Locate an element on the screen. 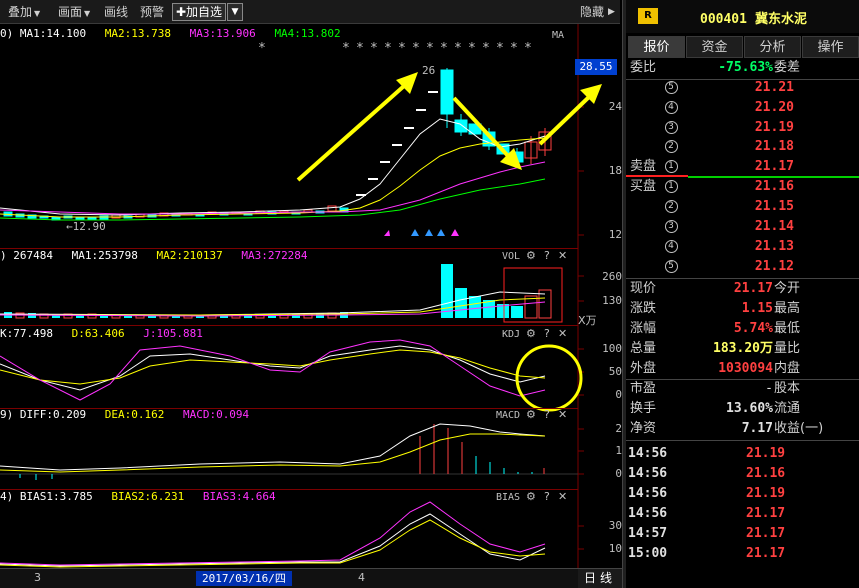 The width and height of the screenshot is (859, 588). axis-label: 12 is located at coordinates (615, 234).